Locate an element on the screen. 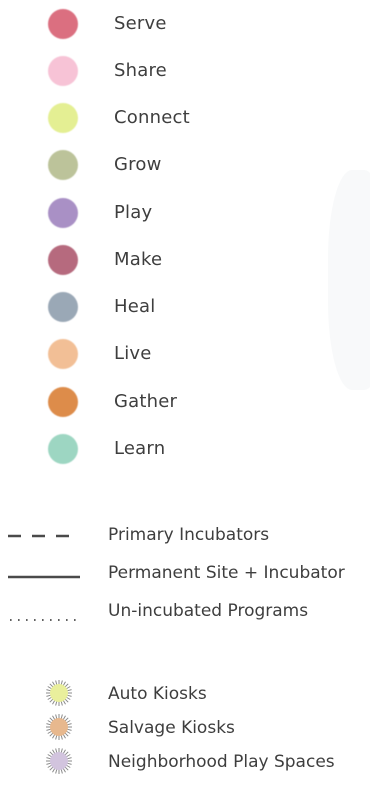 The image size is (370, 791). legend-label: Neighborhood Play Spaces is located at coordinates (221, 762).